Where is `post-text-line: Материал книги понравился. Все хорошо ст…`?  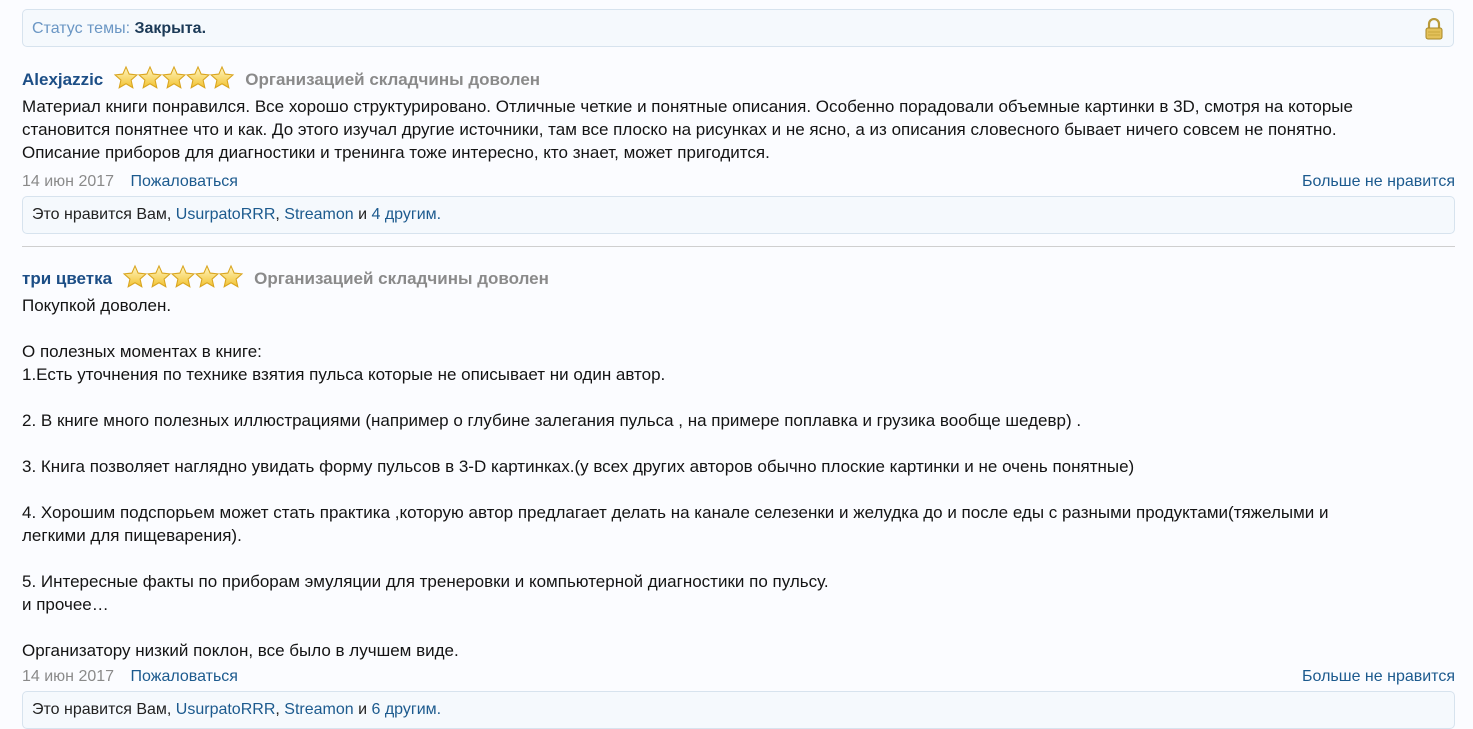
post-text-line: Материал книги понравился. Все хорошо ст… is located at coordinates (687, 106).